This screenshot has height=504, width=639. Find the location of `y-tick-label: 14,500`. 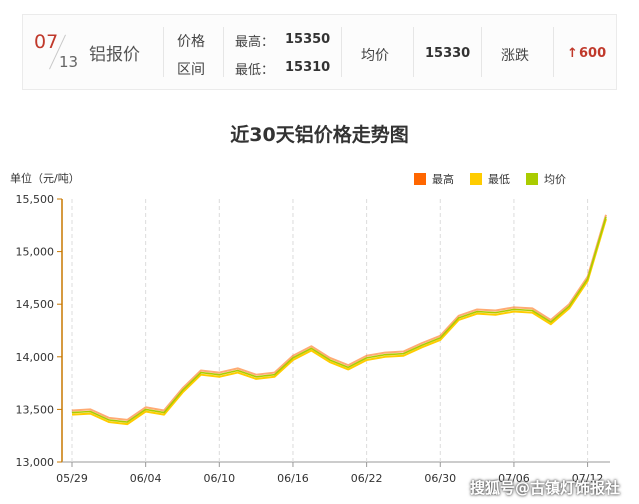

y-tick-label: 14,500 is located at coordinates (35, 304).